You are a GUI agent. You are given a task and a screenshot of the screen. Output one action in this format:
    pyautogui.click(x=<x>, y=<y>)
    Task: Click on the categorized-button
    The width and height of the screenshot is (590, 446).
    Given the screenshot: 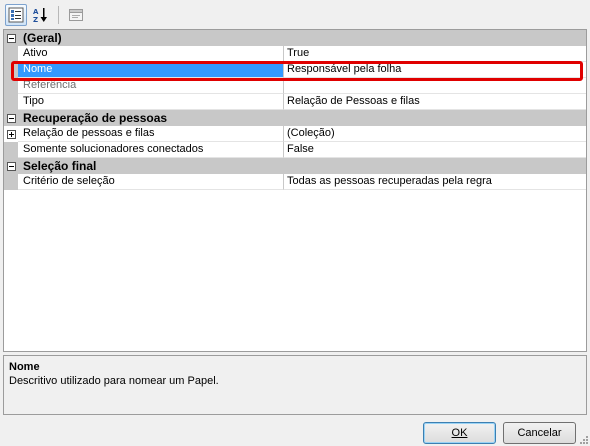 What is the action you would take?
    pyautogui.click(x=16, y=15)
    